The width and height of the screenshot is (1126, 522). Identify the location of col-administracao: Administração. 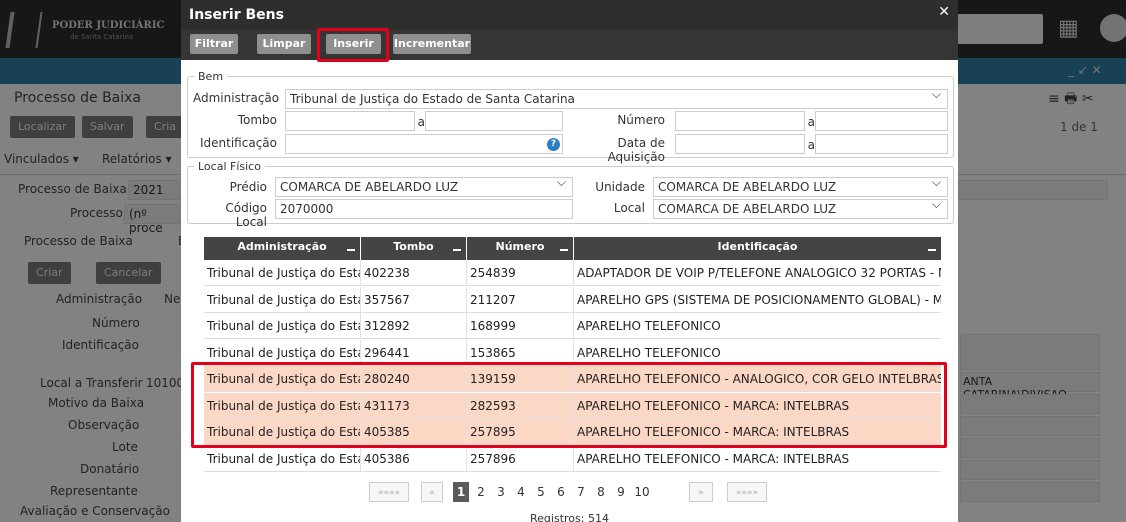
(282, 248).